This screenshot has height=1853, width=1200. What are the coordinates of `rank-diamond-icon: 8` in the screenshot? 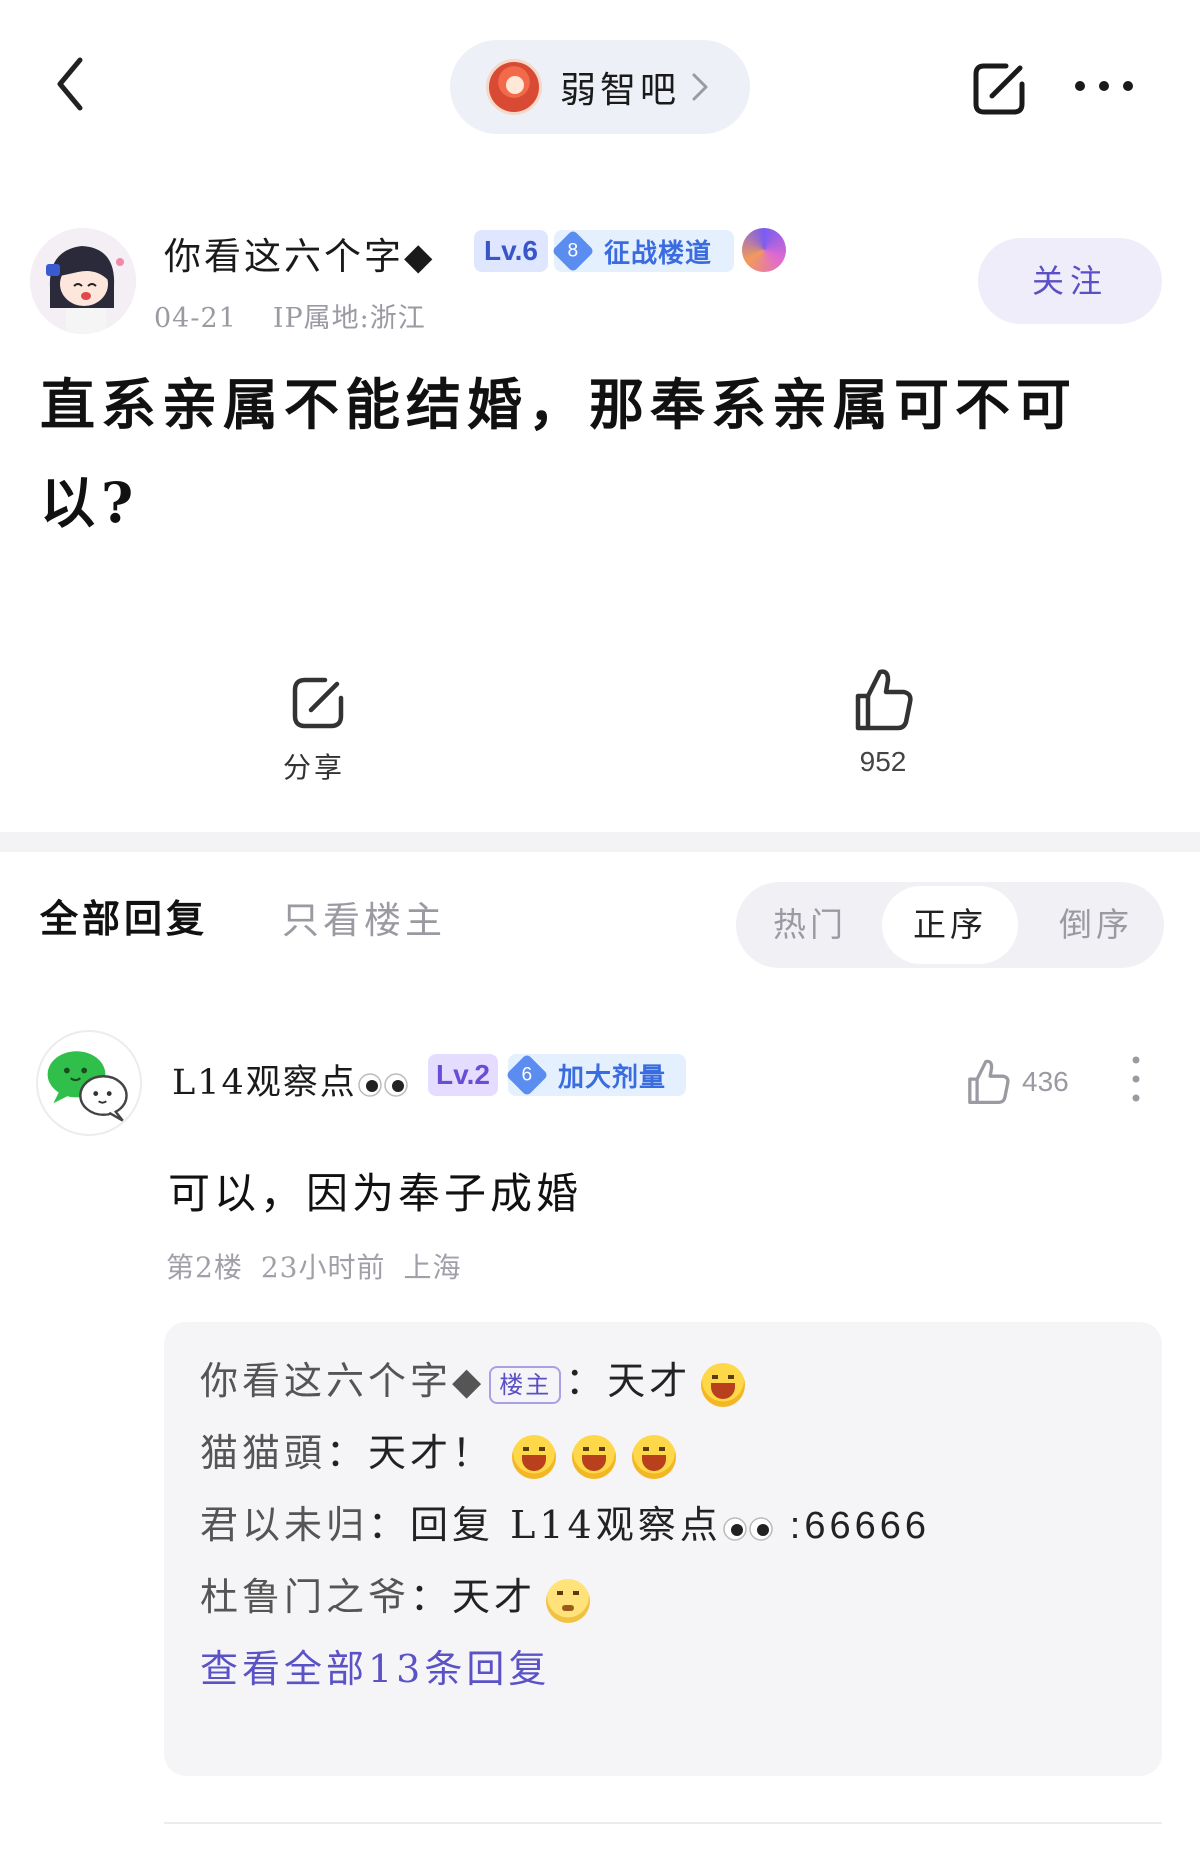 It's located at (573, 251).